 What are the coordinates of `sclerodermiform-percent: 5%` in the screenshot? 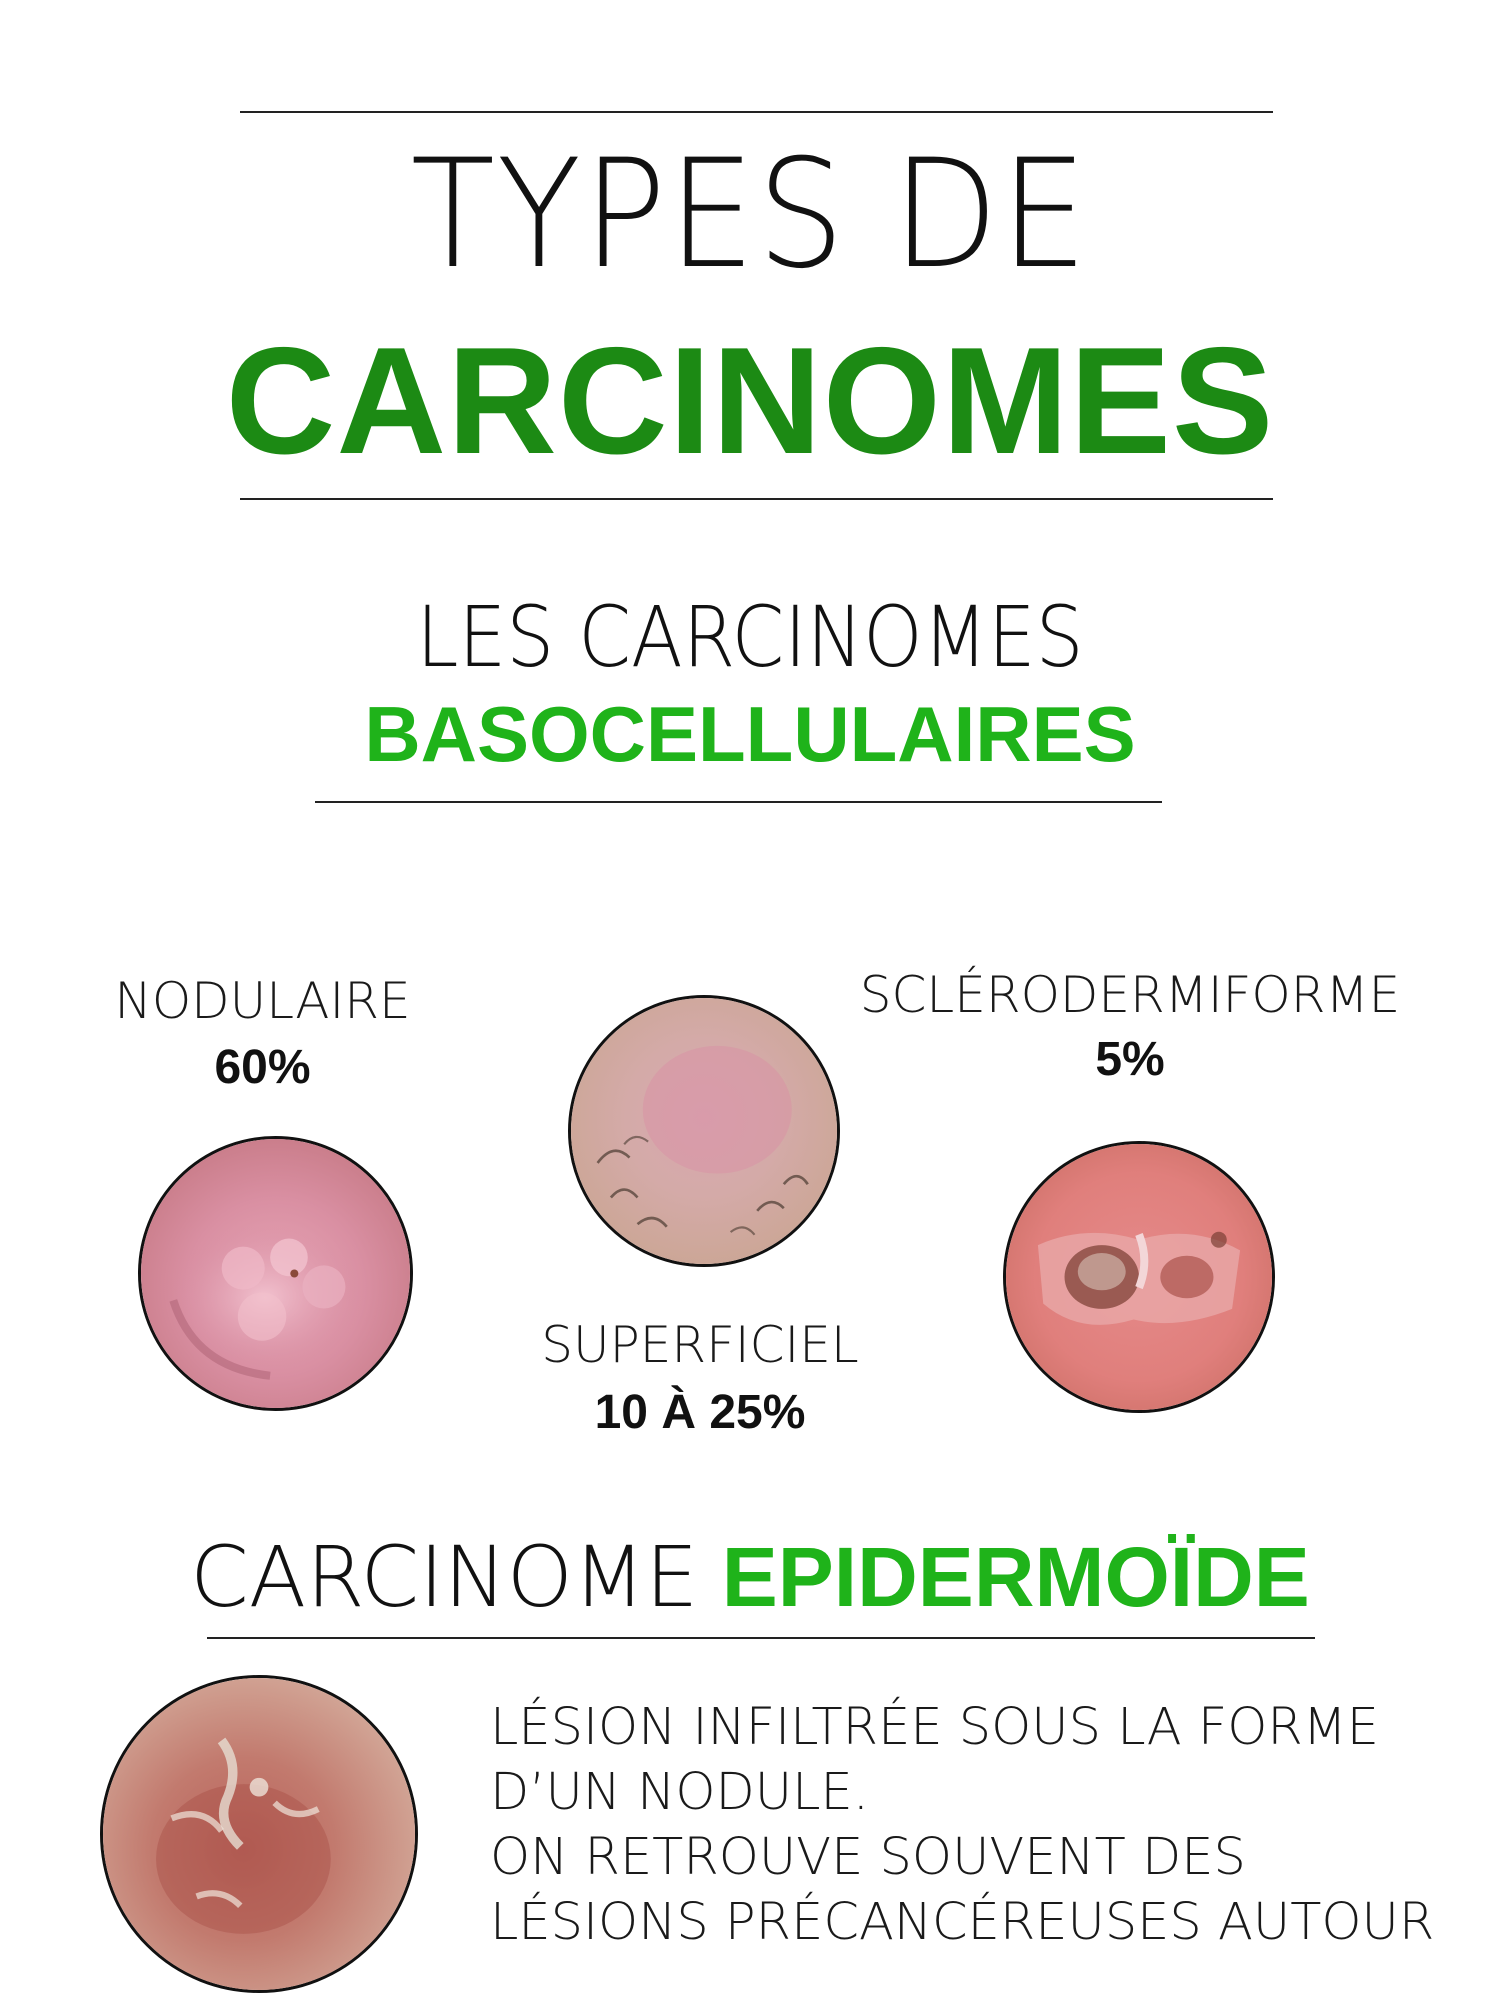 It's located at (1130, 1059).